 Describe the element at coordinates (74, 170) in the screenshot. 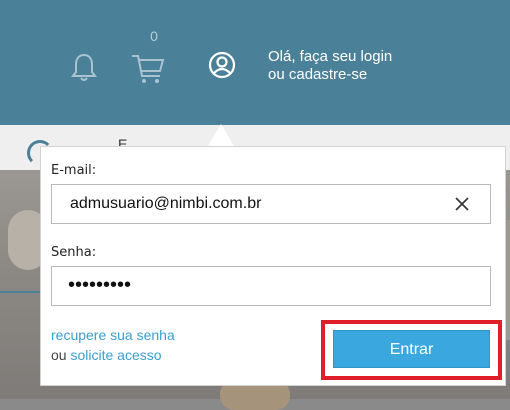

I see `email-label: E-mail:` at that location.